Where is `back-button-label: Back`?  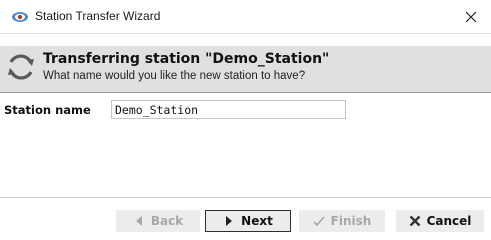
back-button-label: Back is located at coordinates (167, 221).